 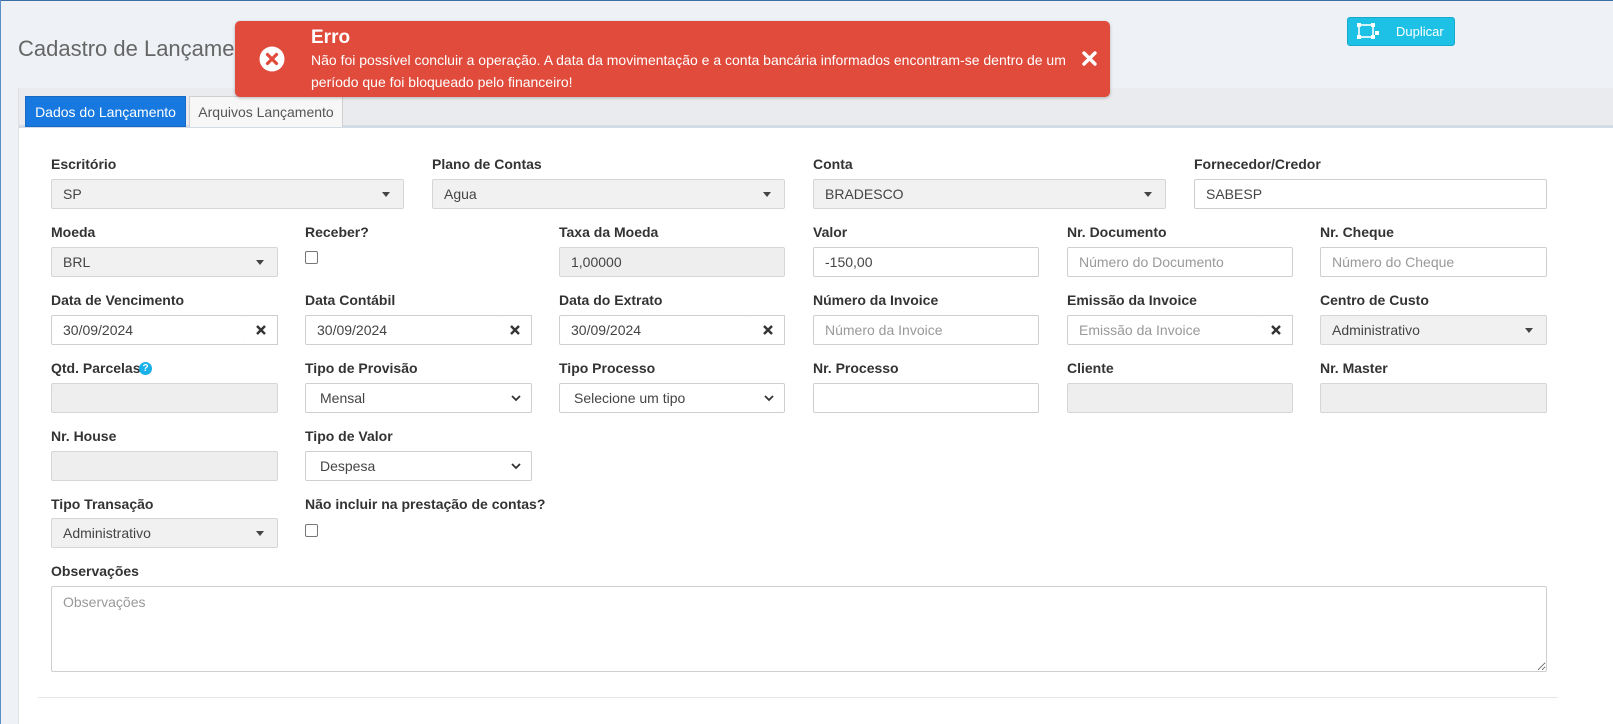 What do you see at coordinates (311, 530) in the screenshot?
I see `nao-incluir-checkbox` at bounding box center [311, 530].